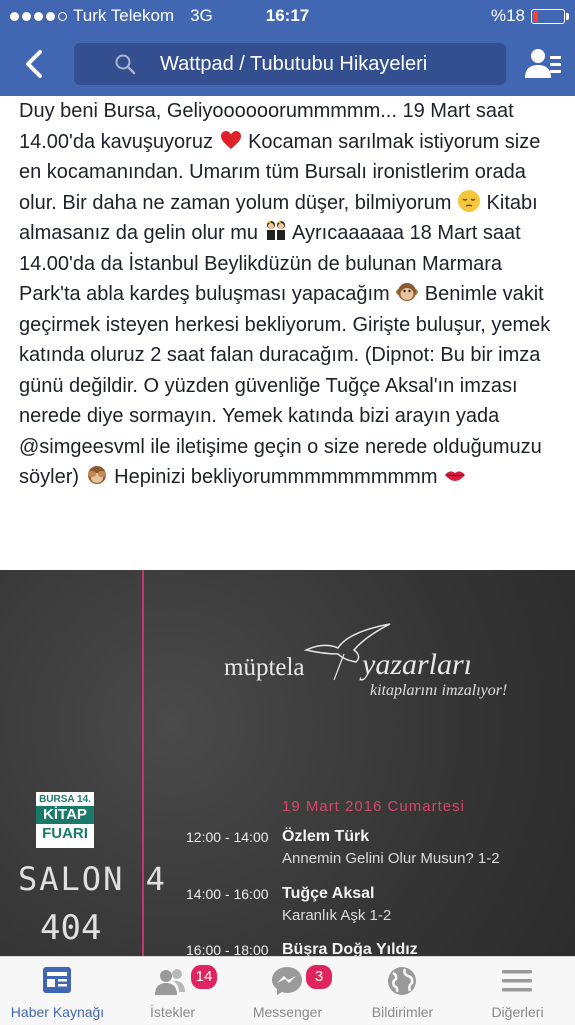  I want to click on search-bar: Wattpad / Tubutubu Hikayeleri, so click(290, 64).